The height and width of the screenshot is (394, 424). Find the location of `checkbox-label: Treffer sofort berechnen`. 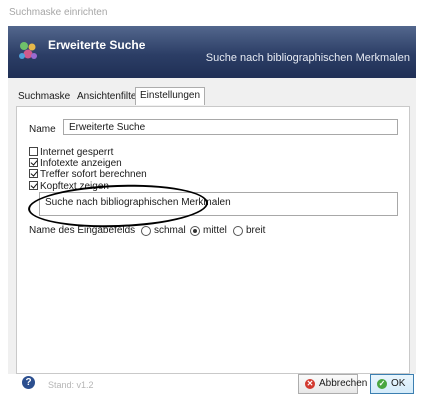

checkbox-label: Treffer sofort berechnen is located at coordinates (93, 174).